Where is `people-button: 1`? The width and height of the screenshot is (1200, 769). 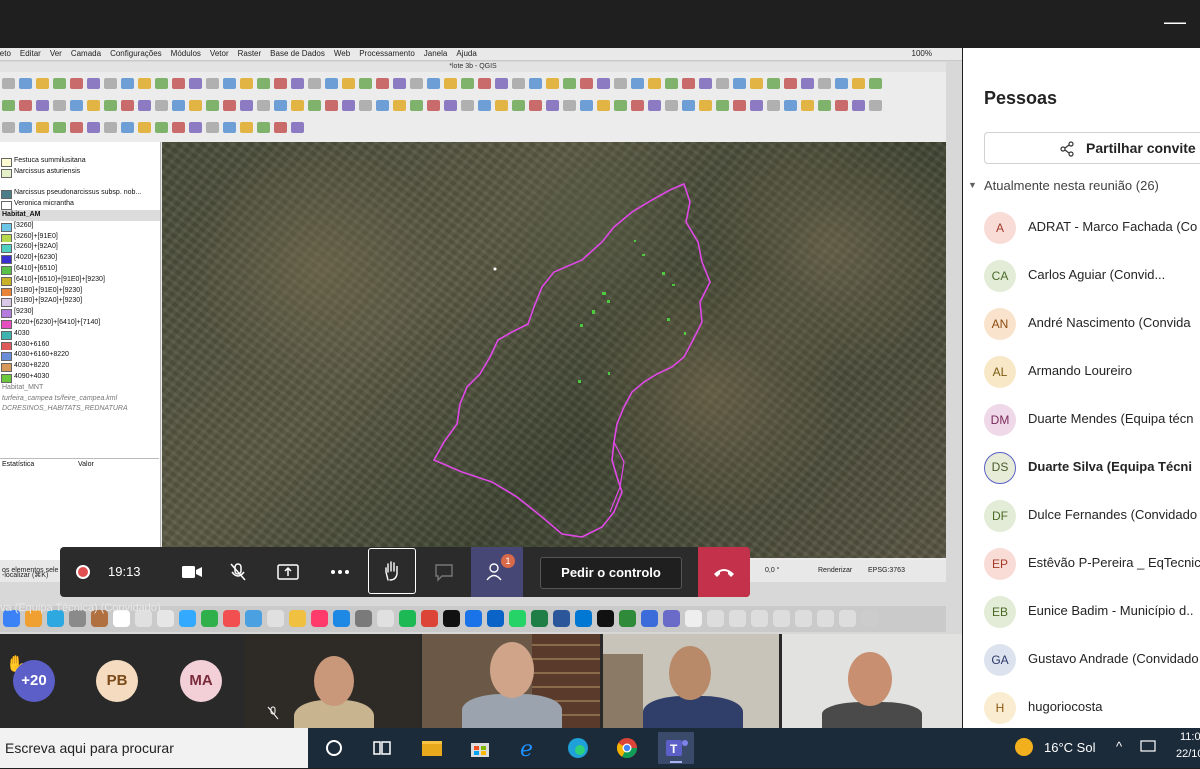
people-button: 1 is located at coordinates (497, 572).